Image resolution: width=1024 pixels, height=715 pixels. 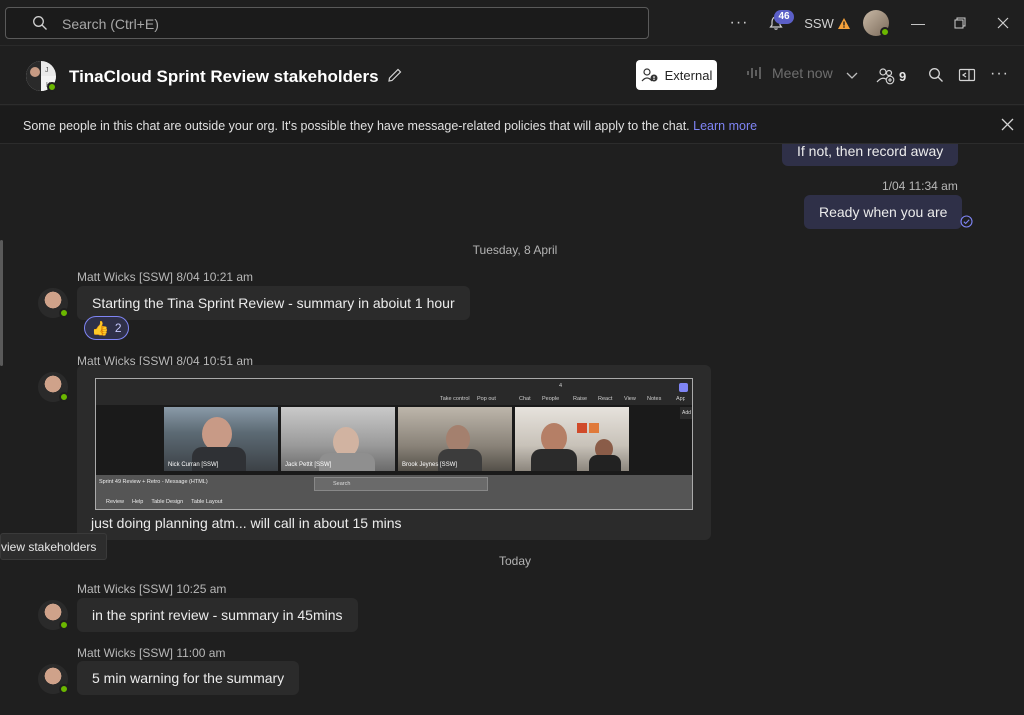 What do you see at coordinates (152, 589) in the screenshot?
I see `message-meta: Matt Wicks [SSW] 10:25 am` at bounding box center [152, 589].